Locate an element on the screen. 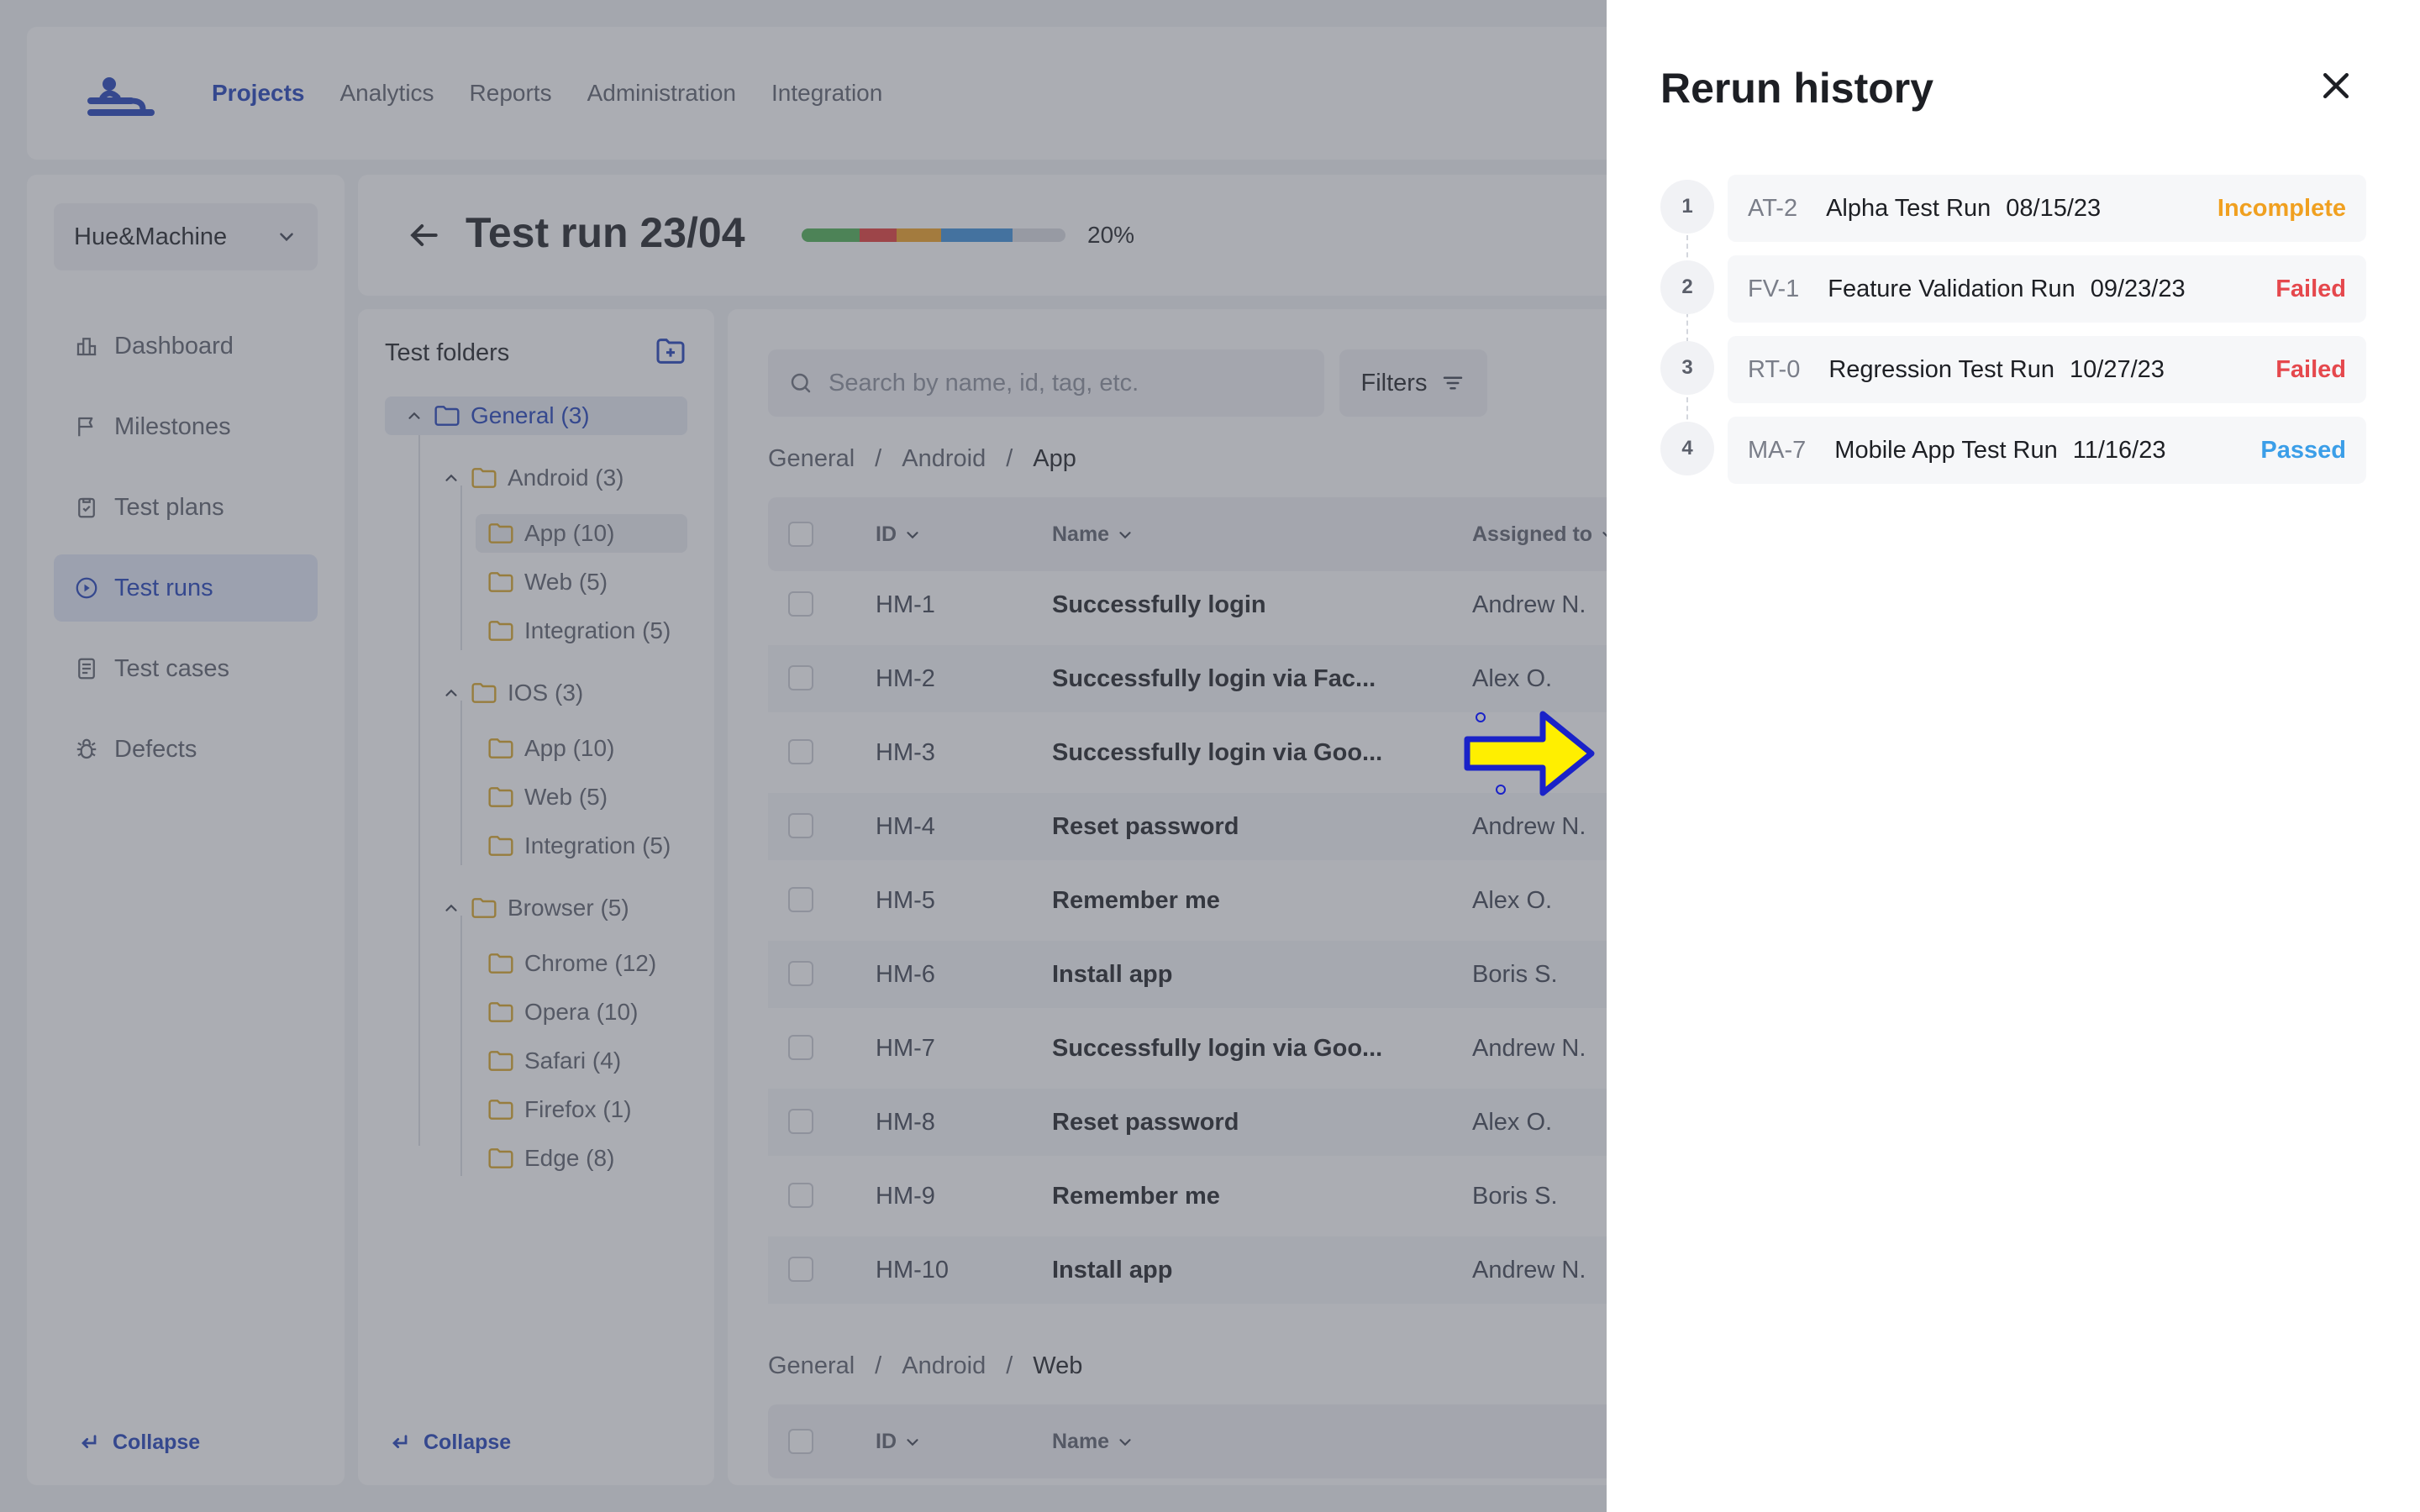 Image resolution: width=2420 pixels, height=1512 pixels. rerun-card: AT-2 Alpha Test Run 08/15/23 Incomplete is located at coordinates (2047, 208).